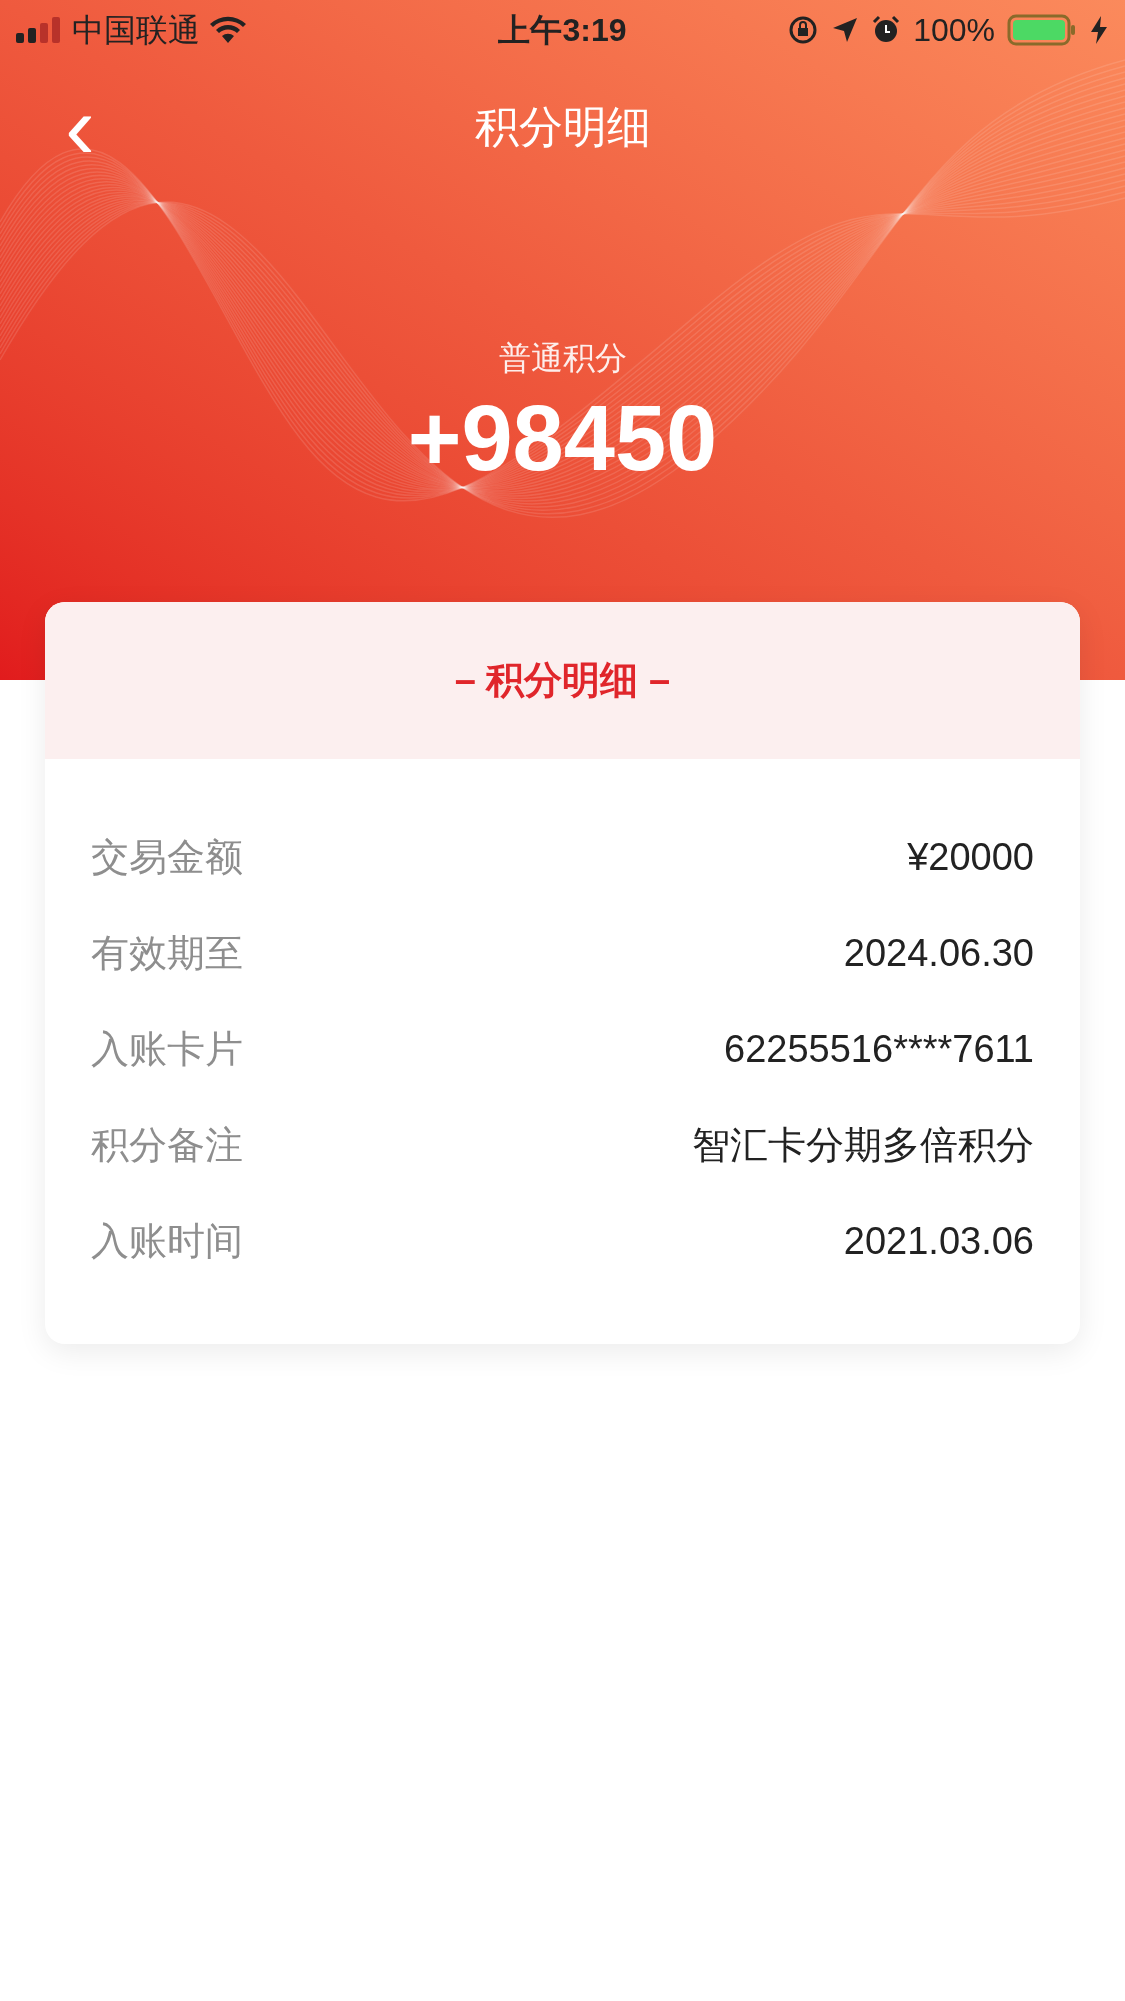  I want to click on row-label: 有效期至, so click(167, 953).